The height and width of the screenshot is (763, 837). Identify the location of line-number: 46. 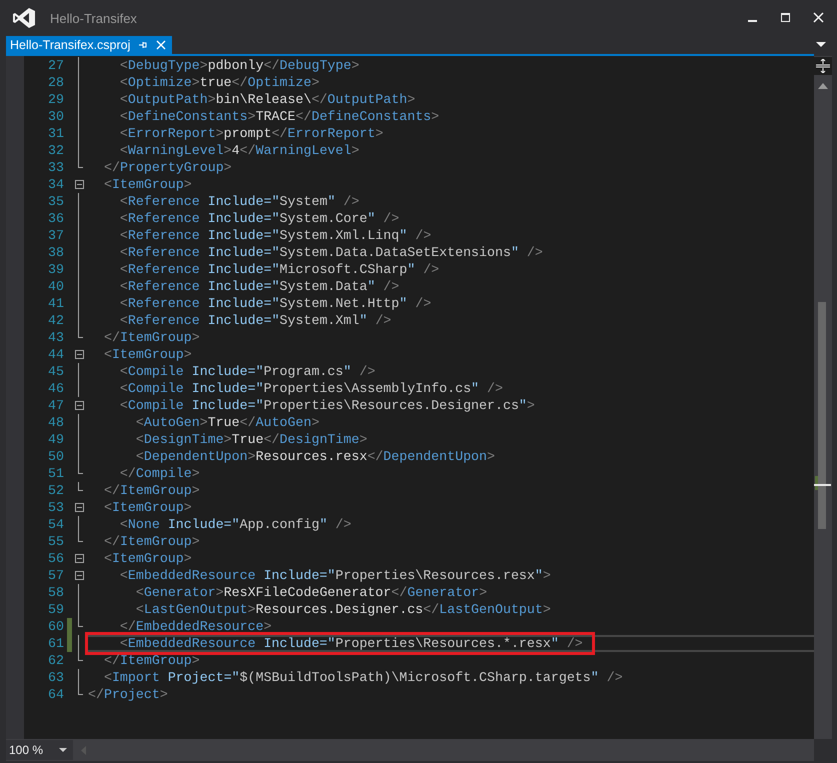
(55, 388).